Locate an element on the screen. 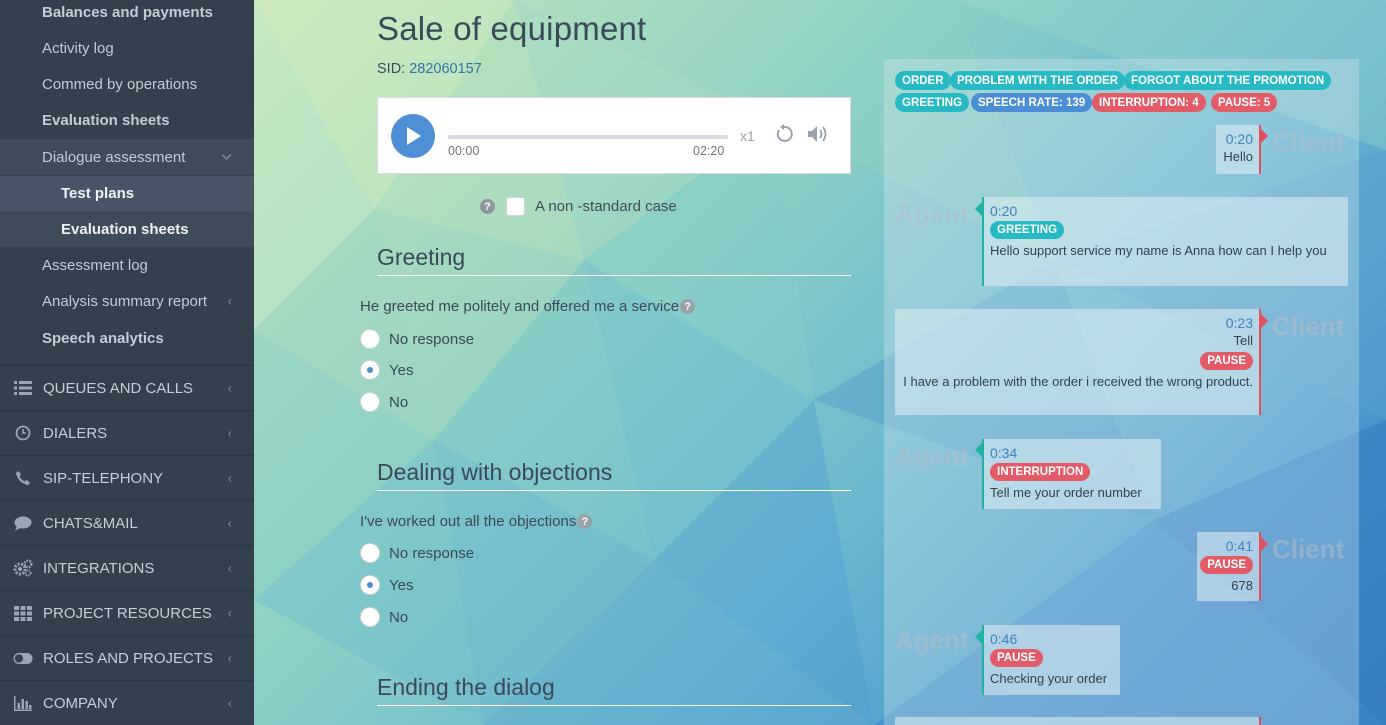 Image resolution: width=1386 pixels, height=725 pixels. sidebar-item-test-plans: Test plans is located at coordinates (127, 193).